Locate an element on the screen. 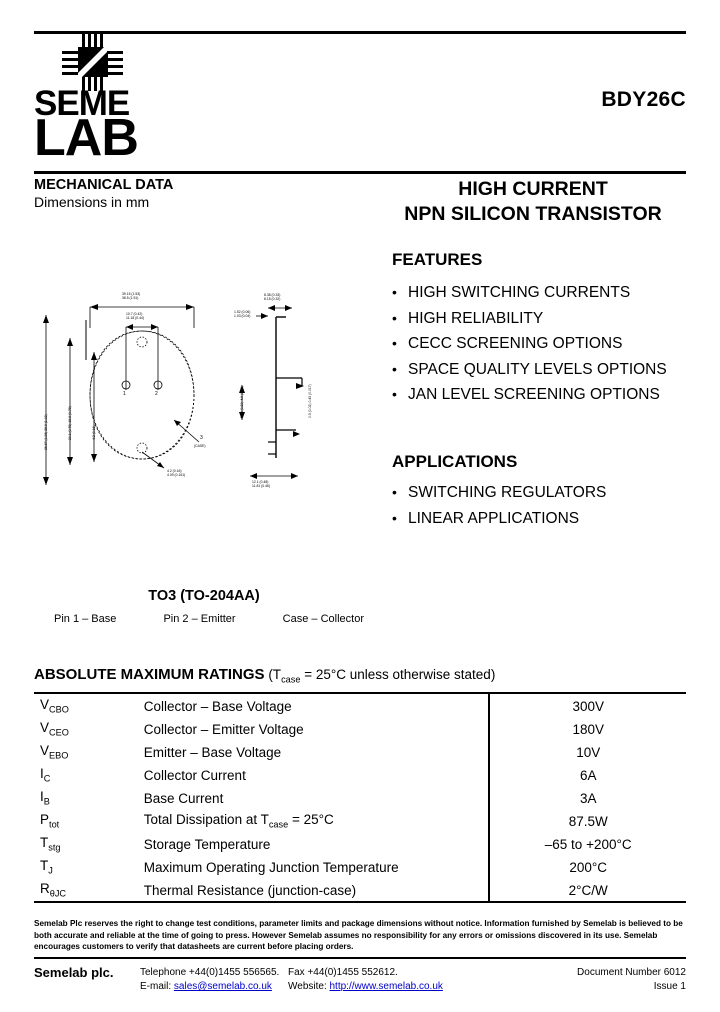  rating-value: 10V is located at coordinates (587, 751).